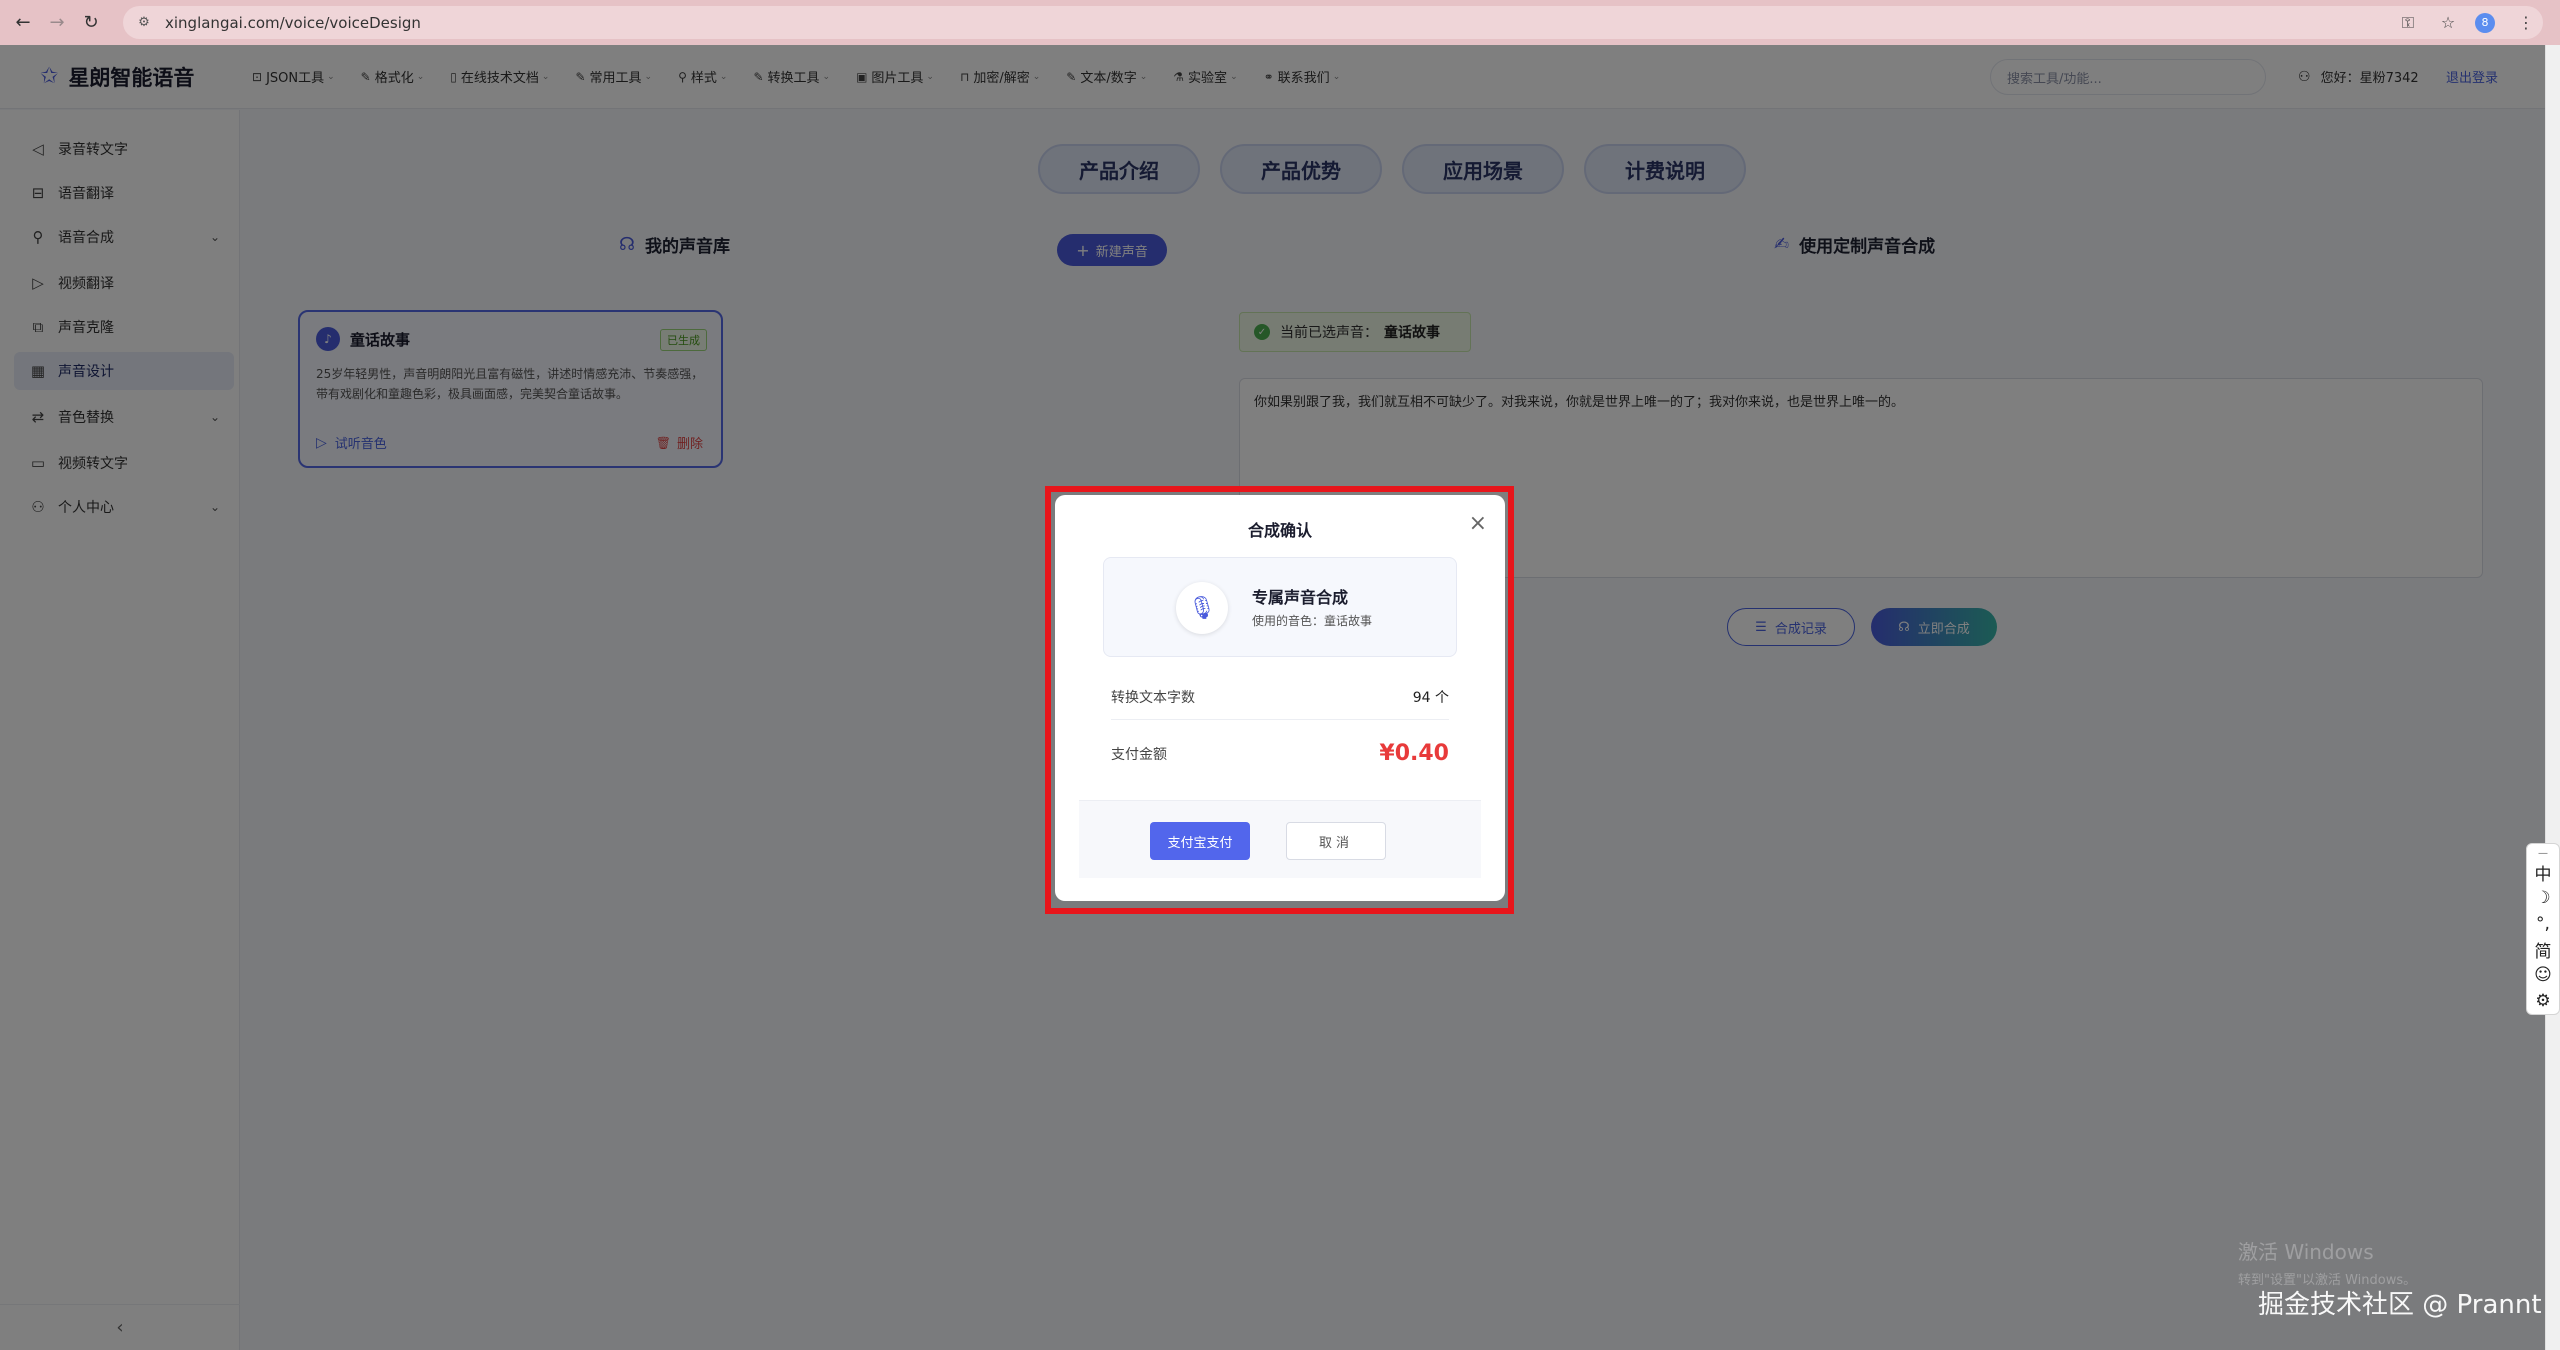 The width and height of the screenshot is (2560, 1350). What do you see at coordinates (1279, 530) in the screenshot?
I see `dialog-title: 合成确认` at bounding box center [1279, 530].